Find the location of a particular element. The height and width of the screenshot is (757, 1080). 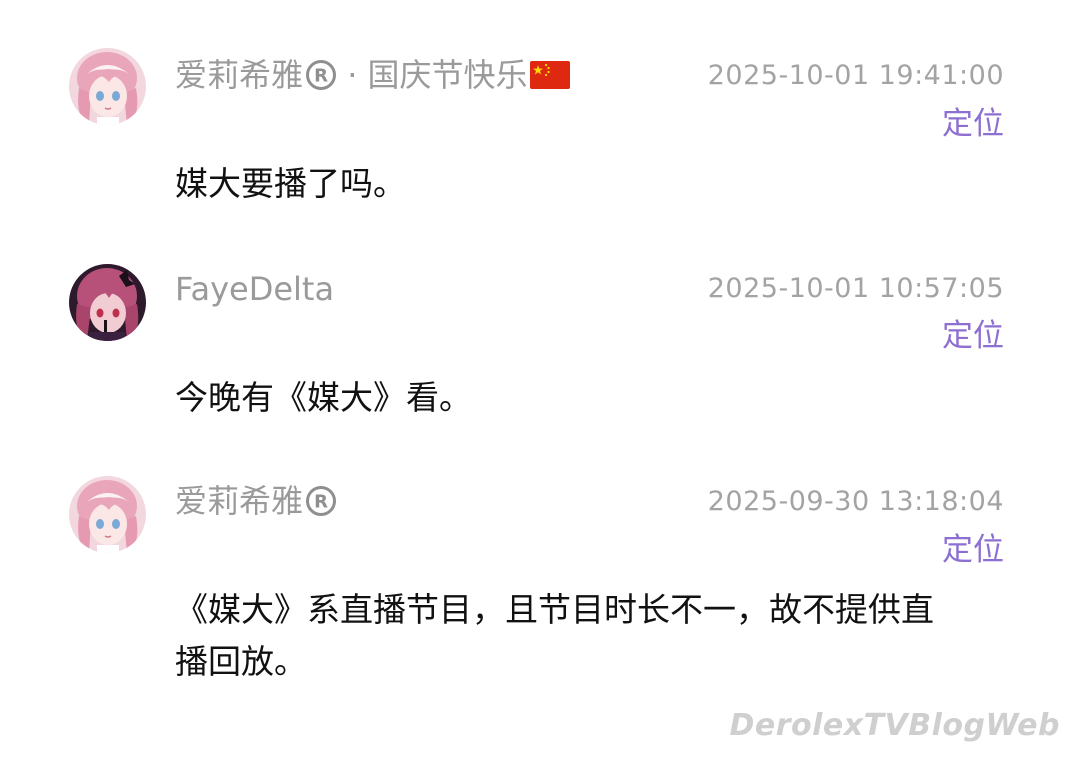

comment-text: 今晚有《媒大》看。 is located at coordinates (323, 397).